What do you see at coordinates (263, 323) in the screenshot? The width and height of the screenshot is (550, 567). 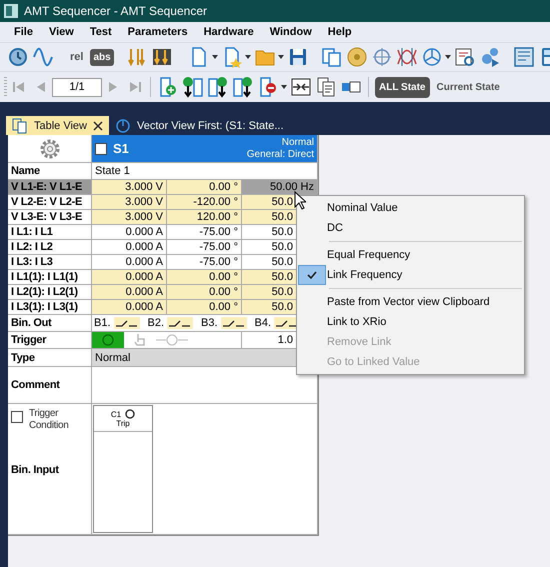 I see `output-label: B4.` at bounding box center [263, 323].